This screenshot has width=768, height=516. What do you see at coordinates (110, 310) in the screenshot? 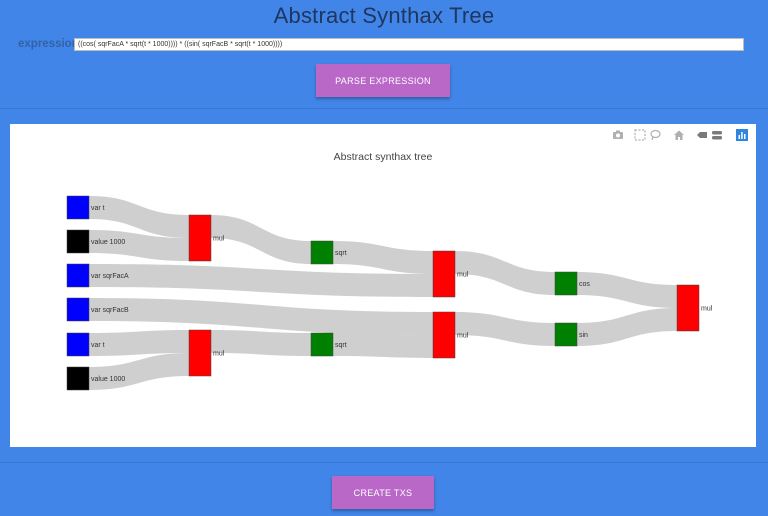
I see `sankey-node-label: var sqrFacB` at bounding box center [110, 310].